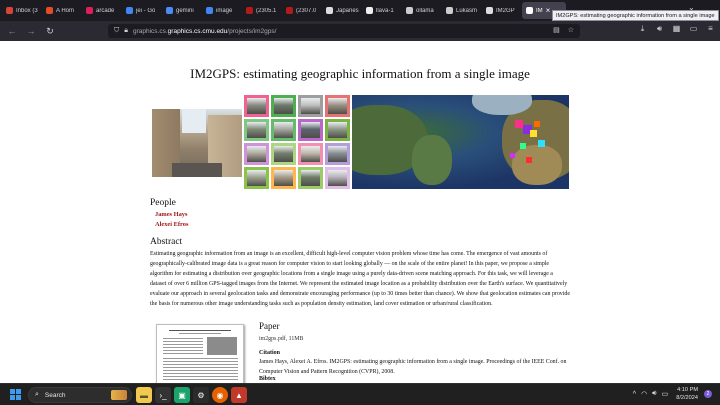 The image size is (720, 405). What do you see at coordinates (144, 395) in the screenshot?
I see `file-explorer-icon: ▬` at bounding box center [144, 395].